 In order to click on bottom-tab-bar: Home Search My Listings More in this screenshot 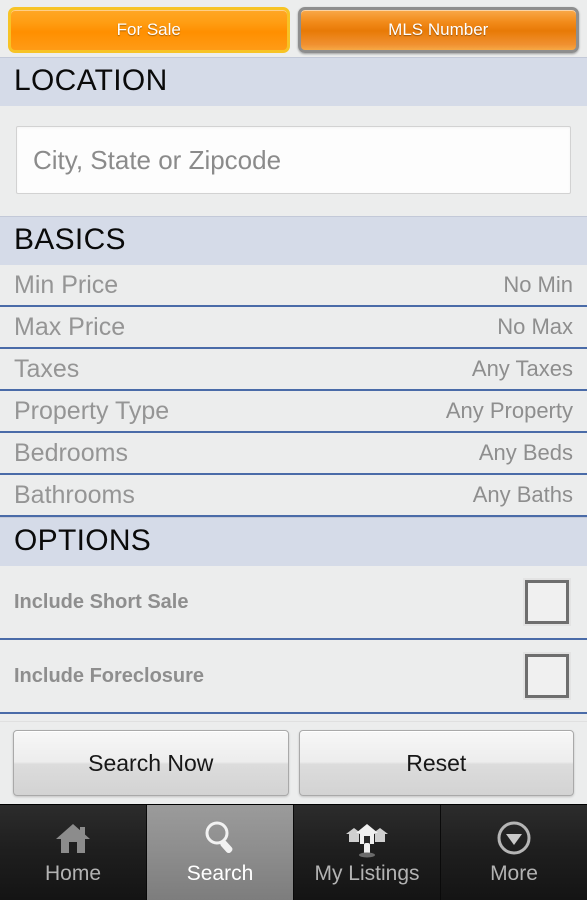, I will do `click(293, 852)`.